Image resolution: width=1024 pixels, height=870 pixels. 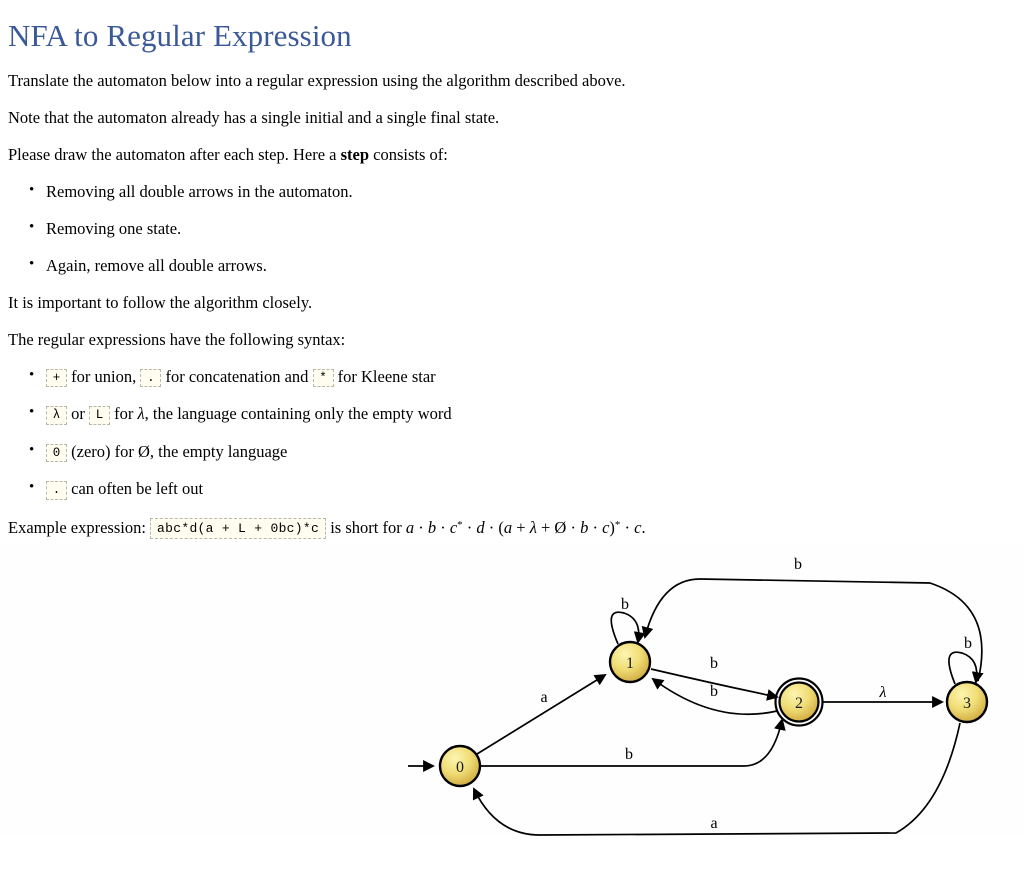 What do you see at coordinates (522, 489) in the screenshot?
I see `list-item: . can often be left out` at bounding box center [522, 489].